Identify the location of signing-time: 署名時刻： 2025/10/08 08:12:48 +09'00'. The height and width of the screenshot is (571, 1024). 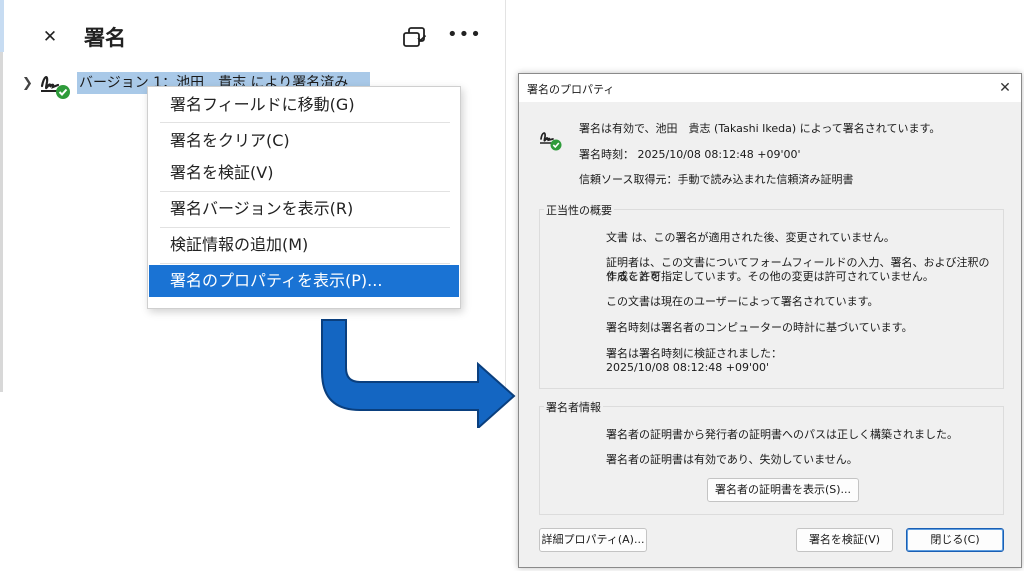
(690, 154).